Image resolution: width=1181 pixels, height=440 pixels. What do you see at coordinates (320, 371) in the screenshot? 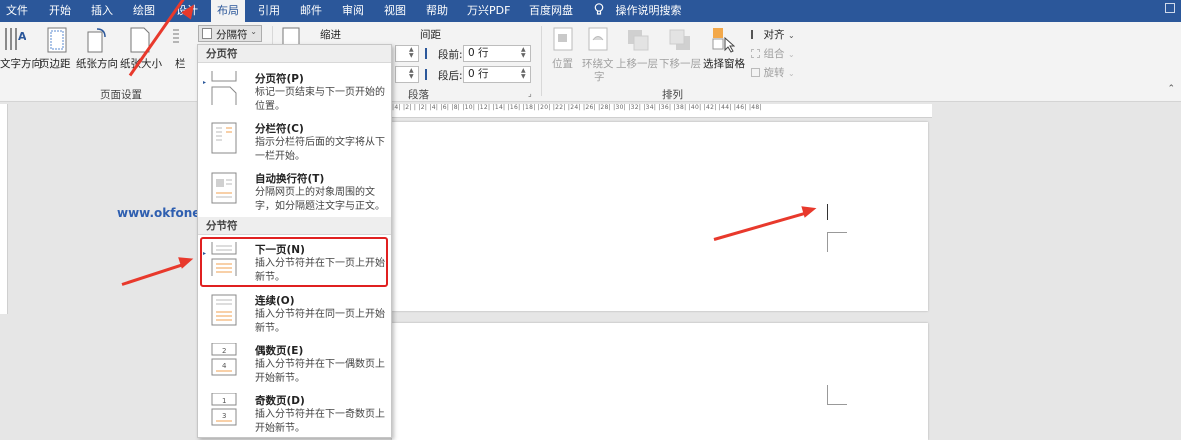
I see `menu-item-description: 插入分节符并在下一偶数页上开始新节。` at bounding box center [320, 371].